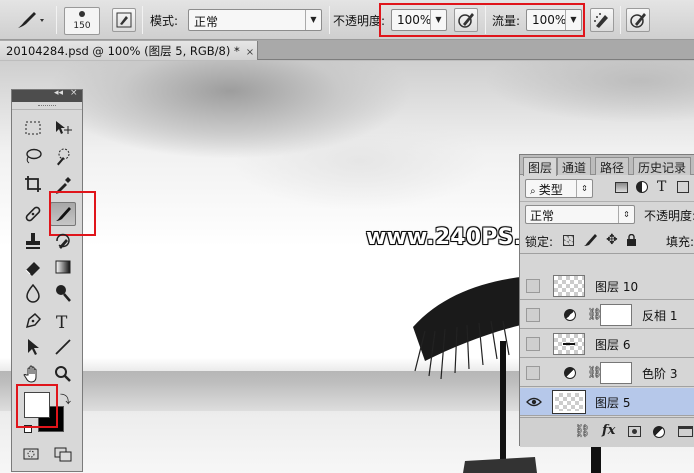 The width and height of the screenshot is (694, 473). What do you see at coordinates (612, 240) in the screenshot?
I see `lock-position-icon: ✥` at bounding box center [612, 240].